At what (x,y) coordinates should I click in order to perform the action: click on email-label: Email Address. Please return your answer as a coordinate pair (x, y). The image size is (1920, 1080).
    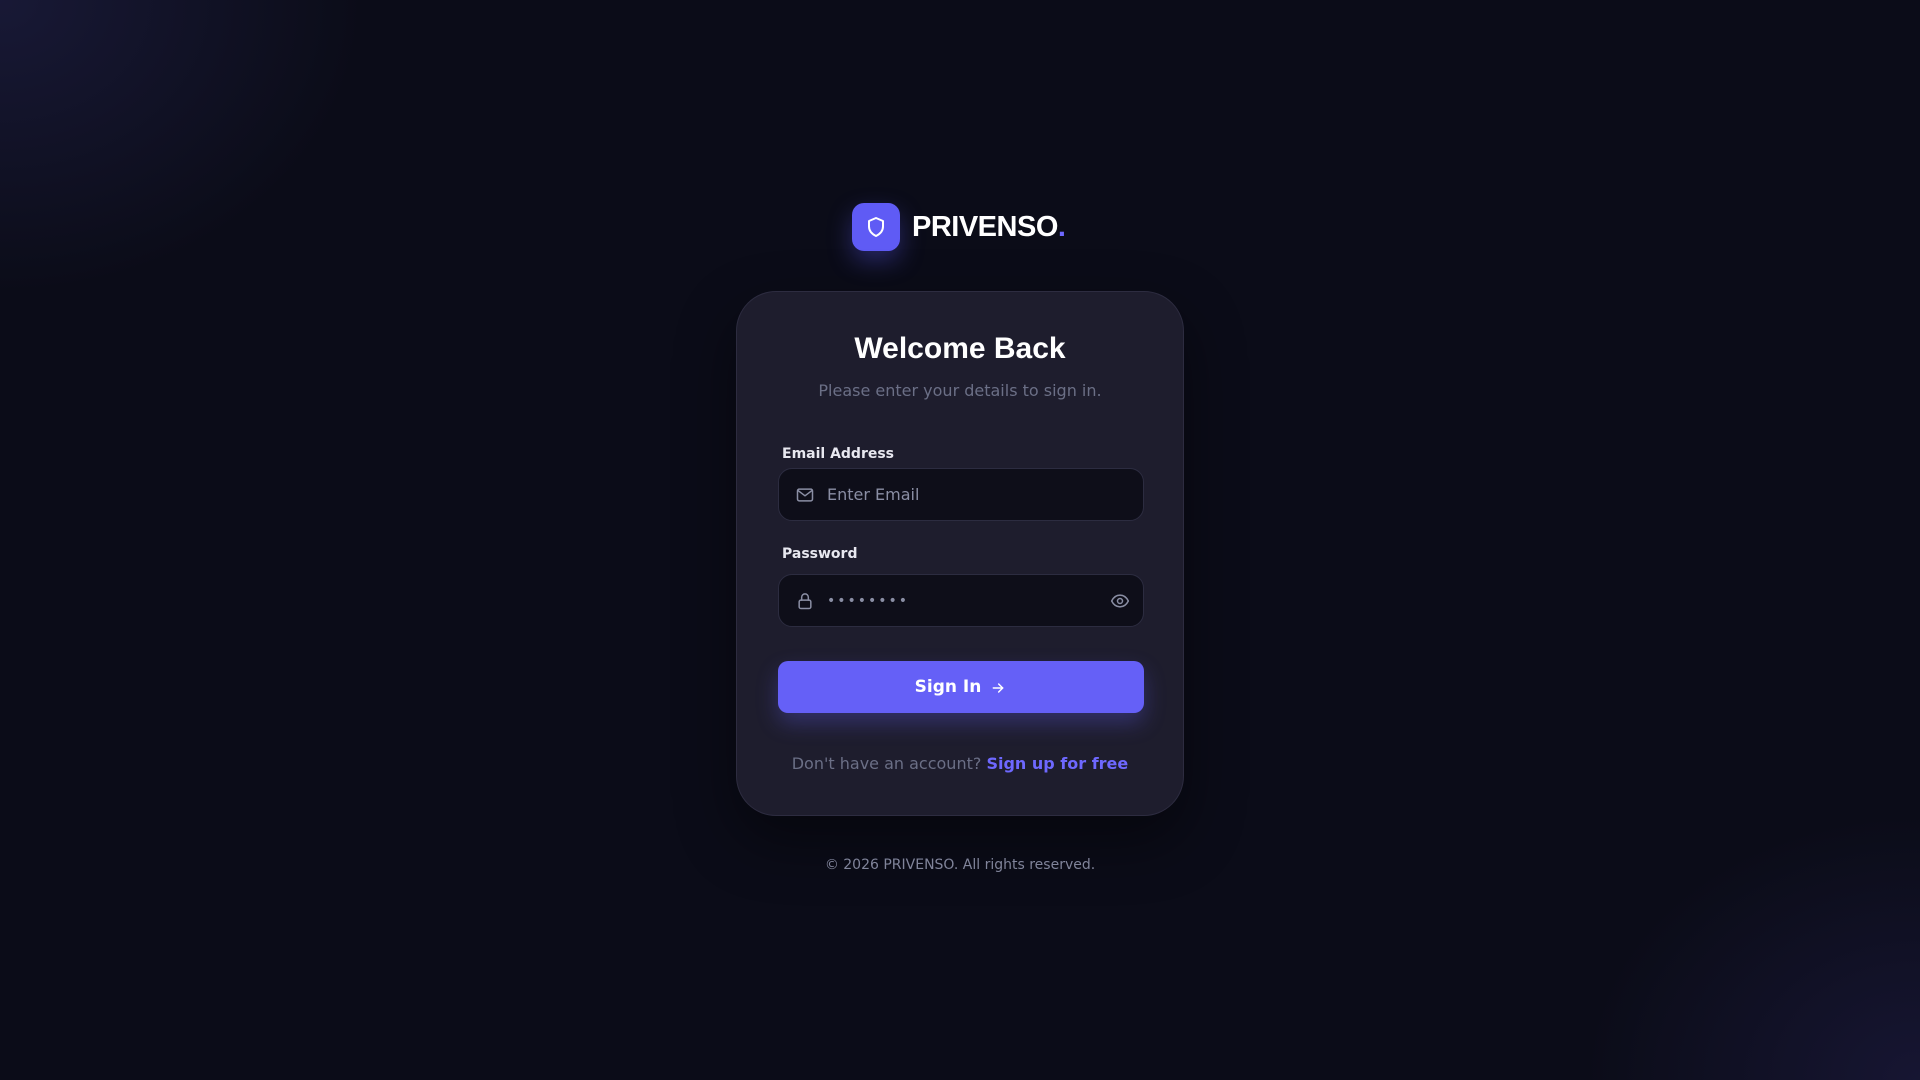
    Looking at the image, I should click on (838, 454).